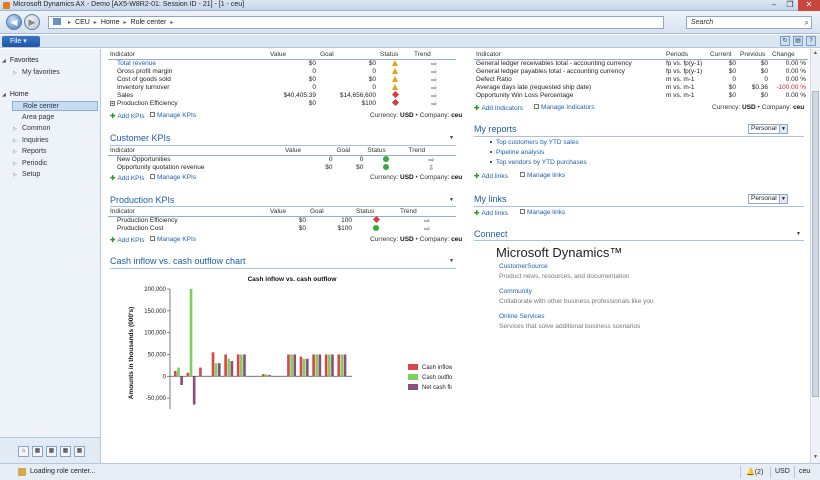 This screenshot has width=820, height=480. What do you see at coordinates (282, 87) in the screenshot?
I see `table-row: Inventory turnover 0 0 ⇨` at bounding box center [282, 87].